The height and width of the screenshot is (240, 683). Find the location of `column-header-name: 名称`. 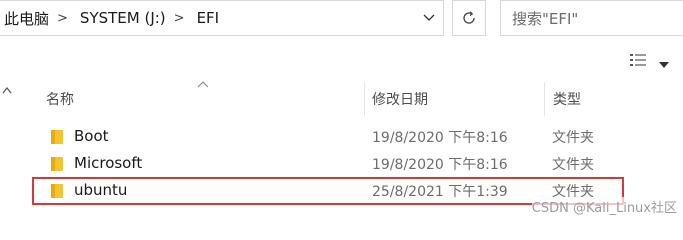

column-header-name: 名称 is located at coordinates (60, 99).